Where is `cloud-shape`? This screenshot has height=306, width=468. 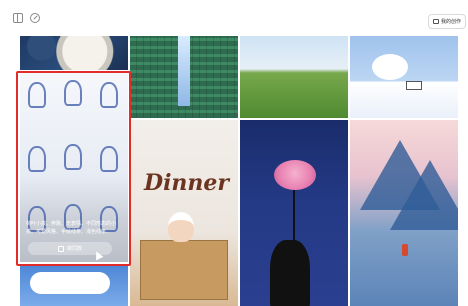 cloud-shape is located at coordinates (70, 283).